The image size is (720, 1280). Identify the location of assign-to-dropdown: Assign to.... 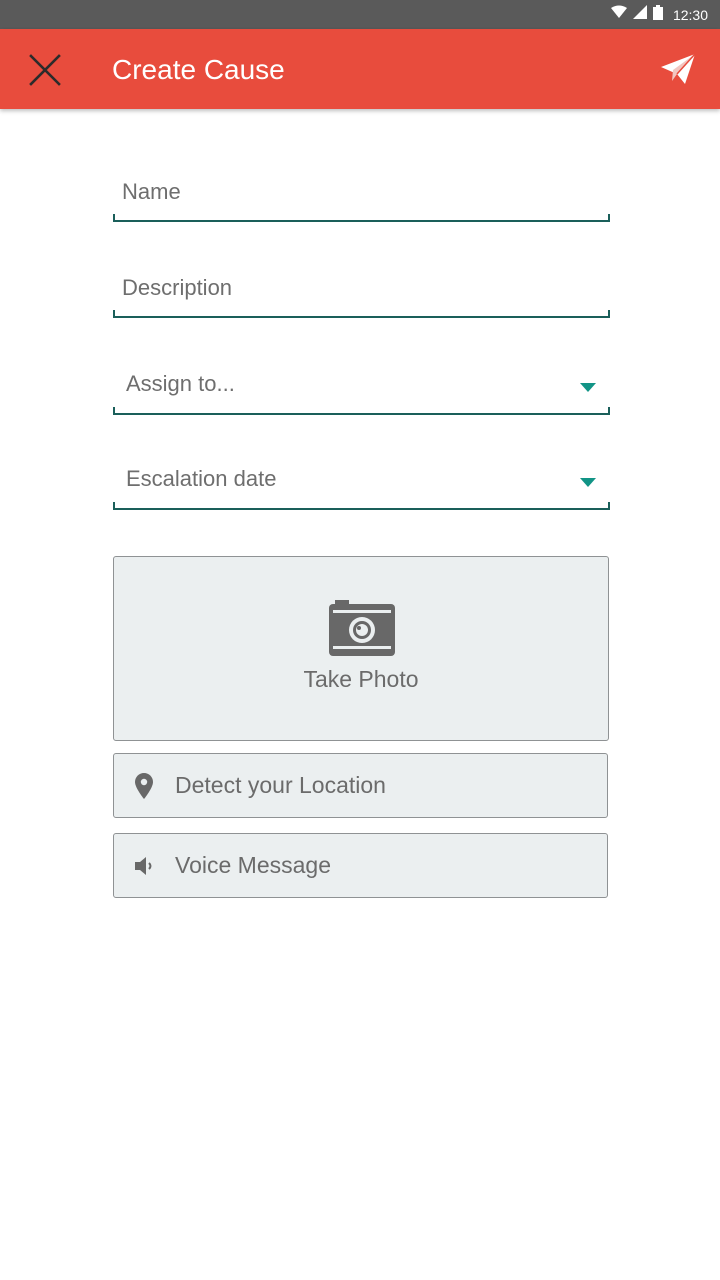
(361, 387).